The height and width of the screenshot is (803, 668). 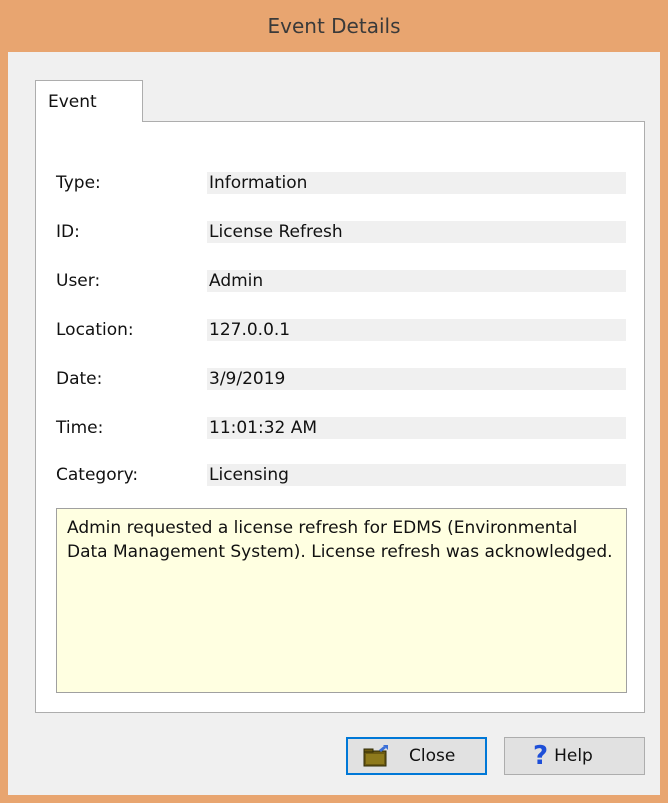 What do you see at coordinates (416, 183) in the screenshot?
I see `type-value: Information` at bounding box center [416, 183].